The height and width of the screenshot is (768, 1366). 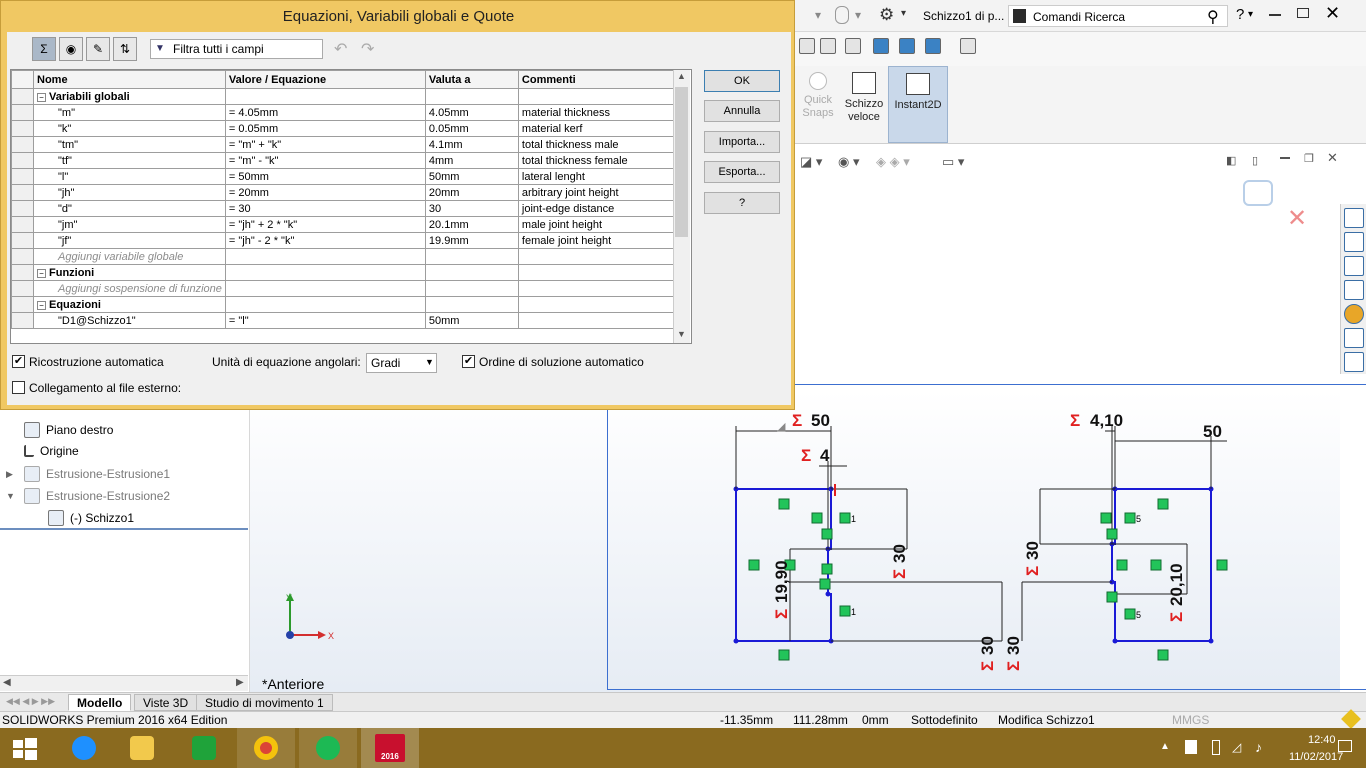 What do you see at coordinates (1354, 314) in the screenshot?
I see `appearances-icon` at bounding box center [1354, 314].